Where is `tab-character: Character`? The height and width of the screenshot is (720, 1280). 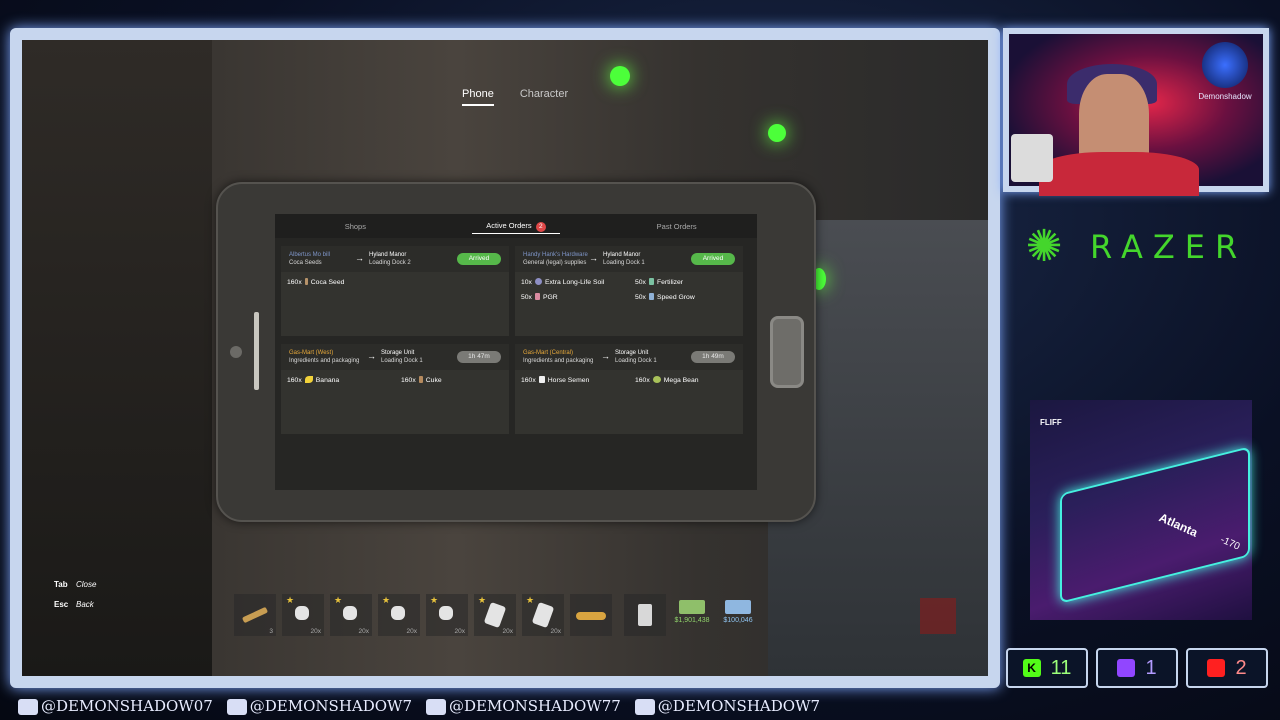
tab-character: Character is located at coordinates (544, 97).